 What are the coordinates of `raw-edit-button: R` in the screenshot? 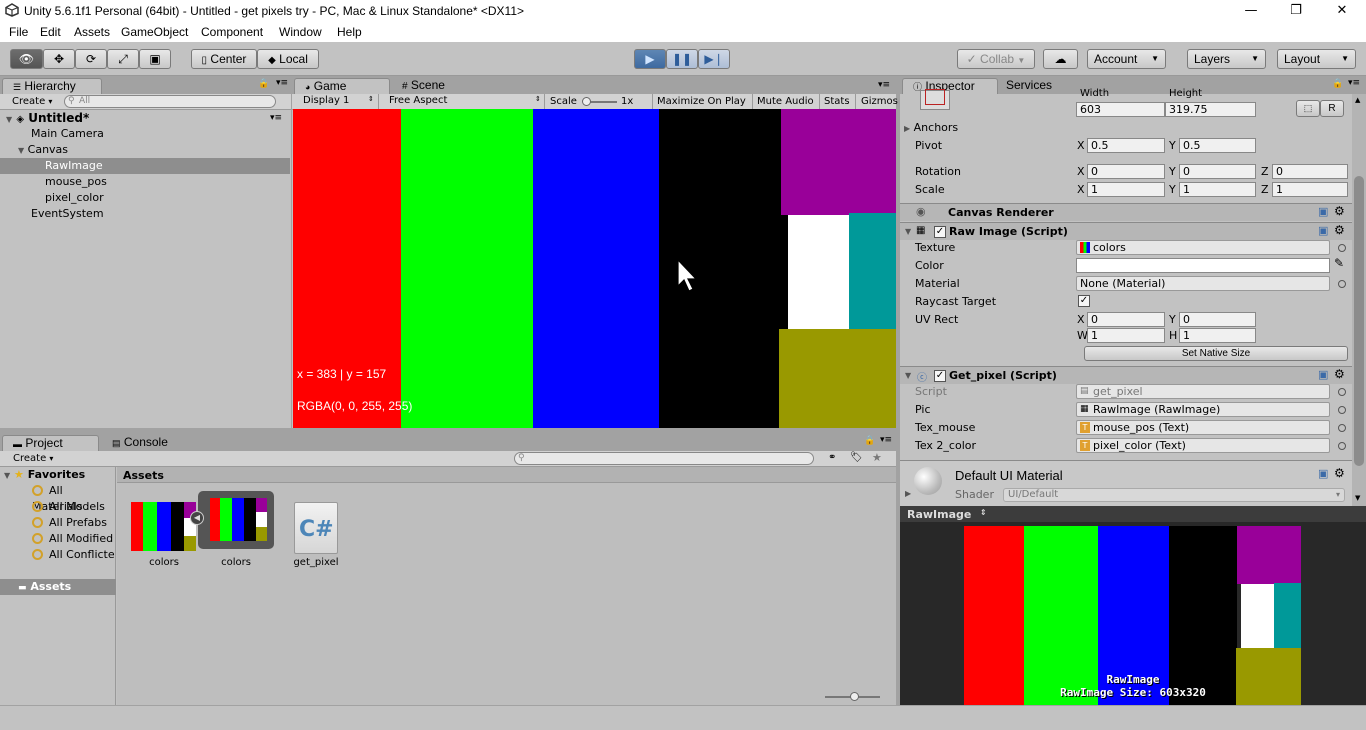 It's located at (1332, 108).